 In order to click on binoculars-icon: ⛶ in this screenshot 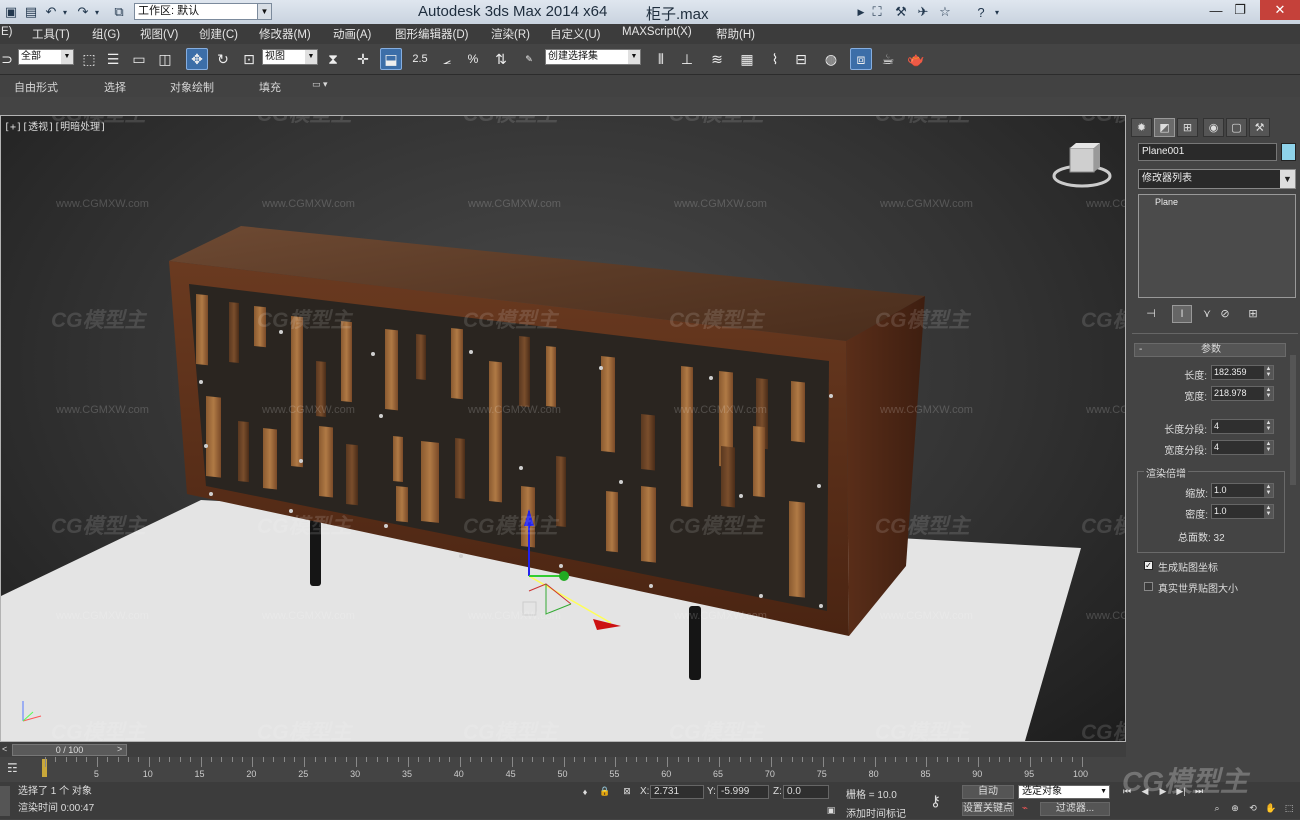, I will do `click(877, 12)`.